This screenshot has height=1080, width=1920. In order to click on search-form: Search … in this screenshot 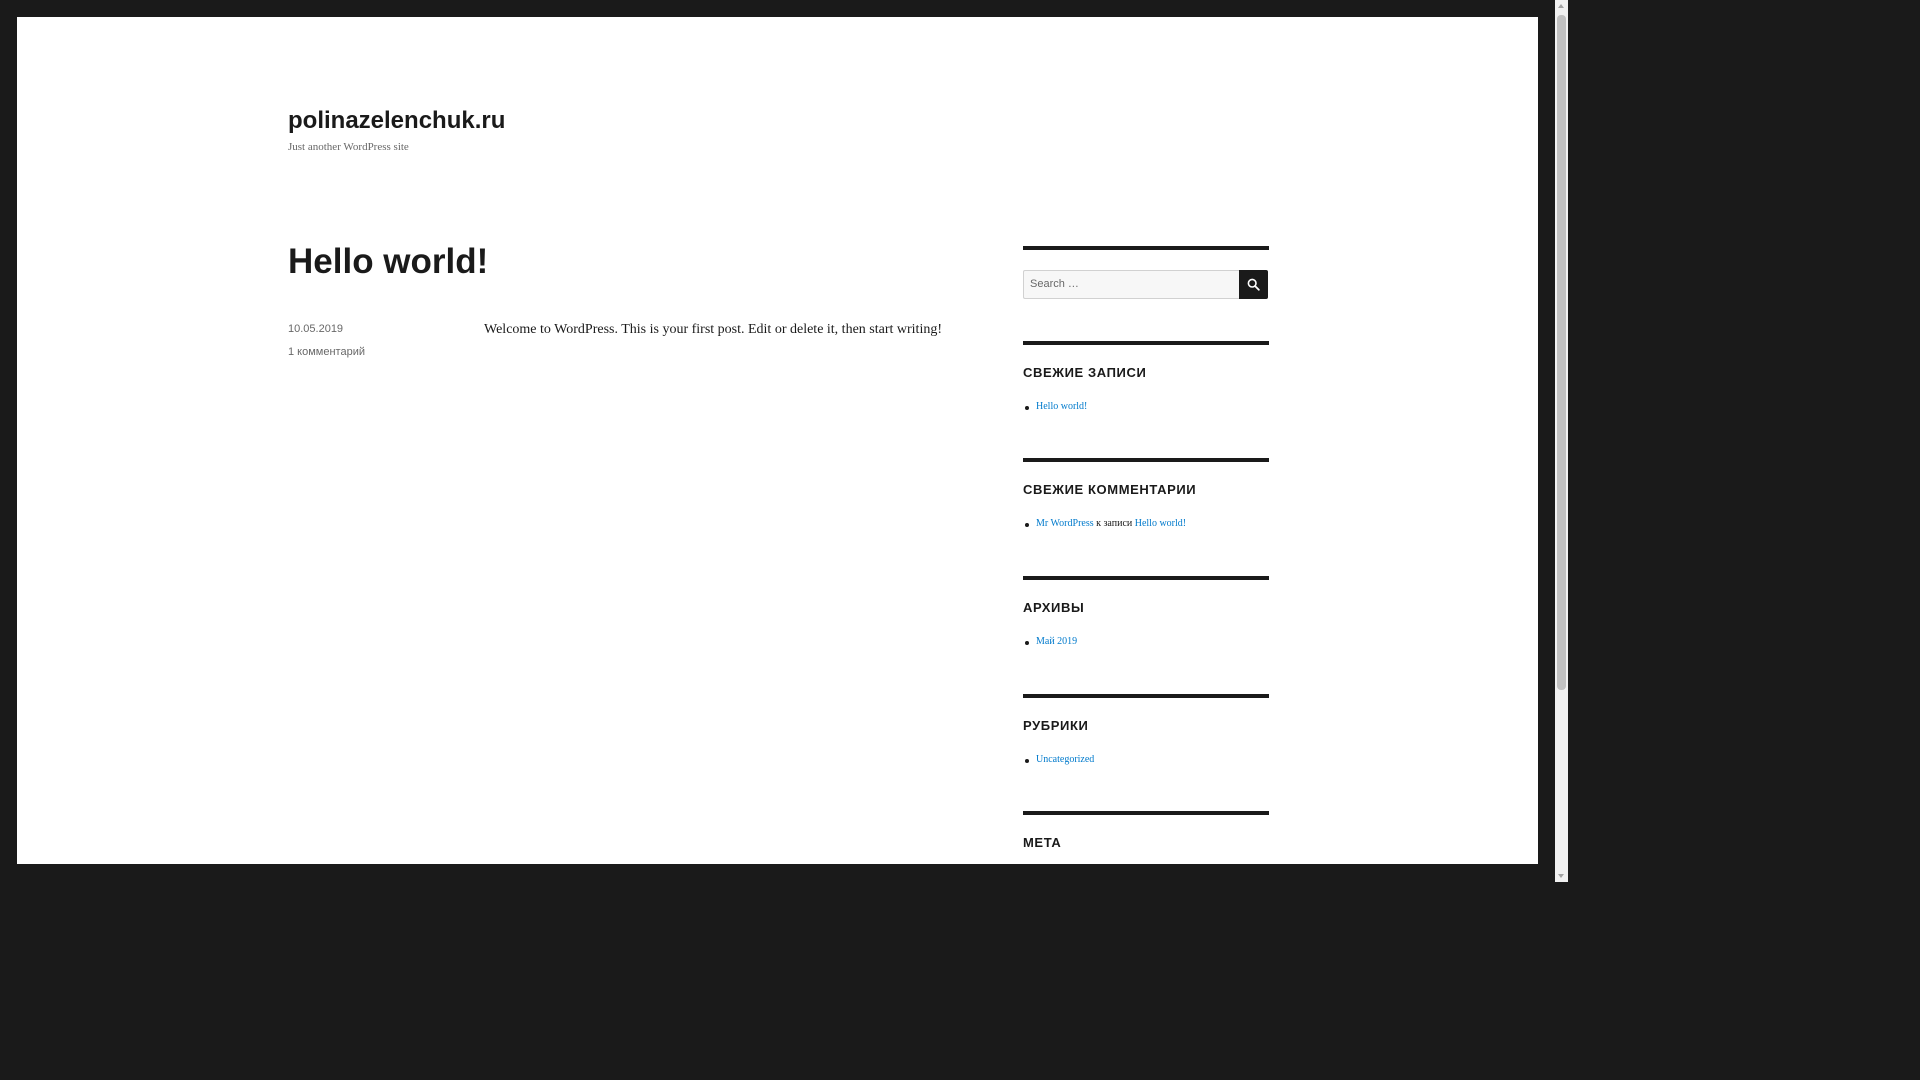, I will do `click(1146, 284)`.